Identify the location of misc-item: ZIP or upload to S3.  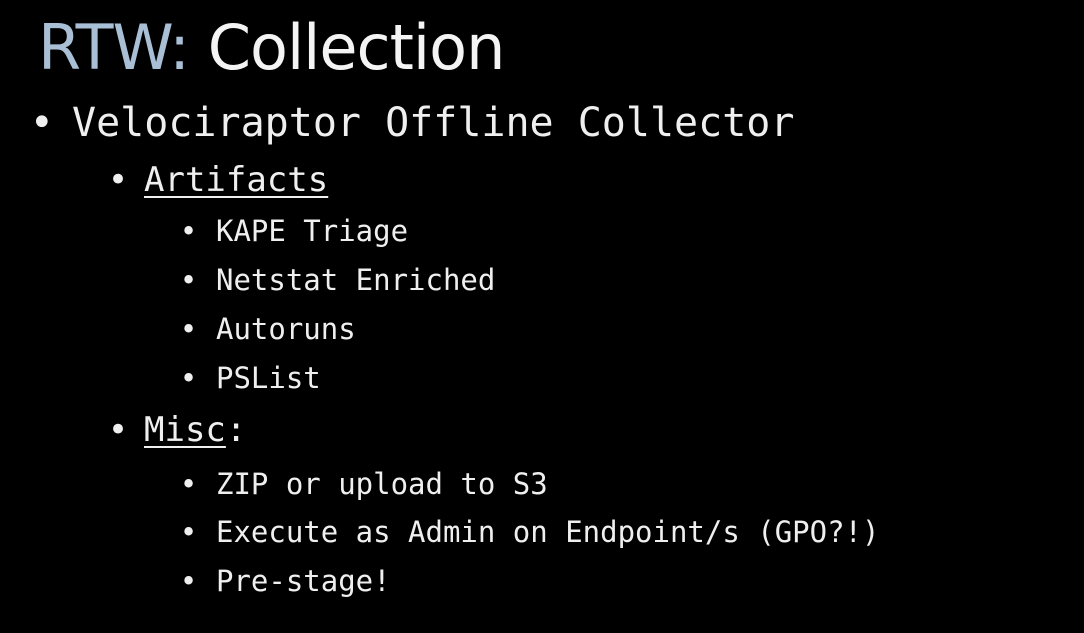
(382, 484).